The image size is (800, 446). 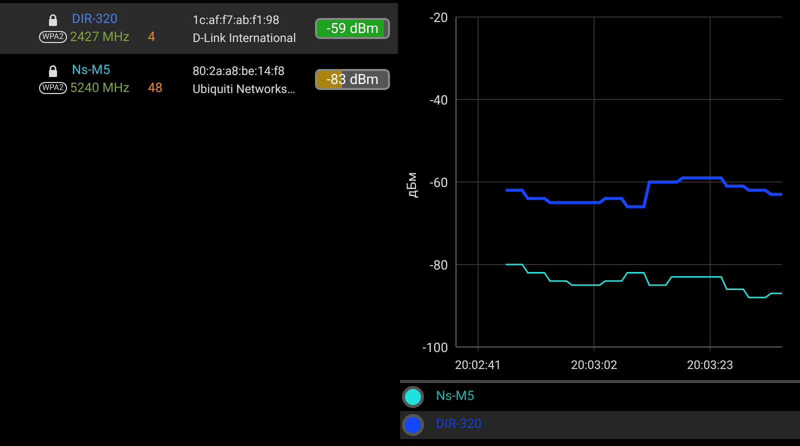 I want to click on series-name: DIR-320, so click(x=459, y=425).